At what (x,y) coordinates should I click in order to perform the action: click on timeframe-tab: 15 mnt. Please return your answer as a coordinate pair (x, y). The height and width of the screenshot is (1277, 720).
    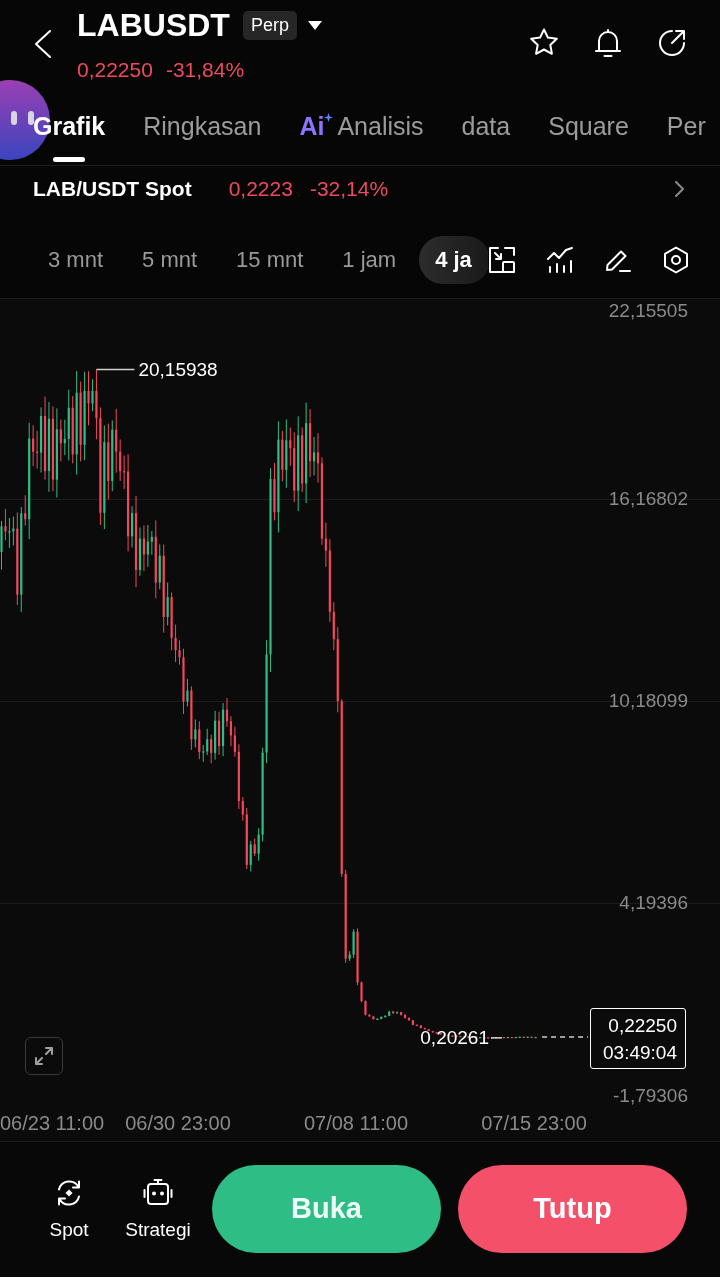
    Looking at the image, I should click on (270, 259).